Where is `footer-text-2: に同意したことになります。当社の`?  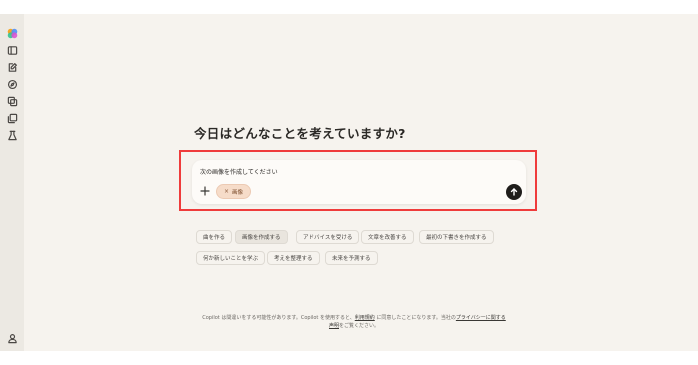 footer-text-2: に同意したことになります。当社の is located at coordinates (415, 318).